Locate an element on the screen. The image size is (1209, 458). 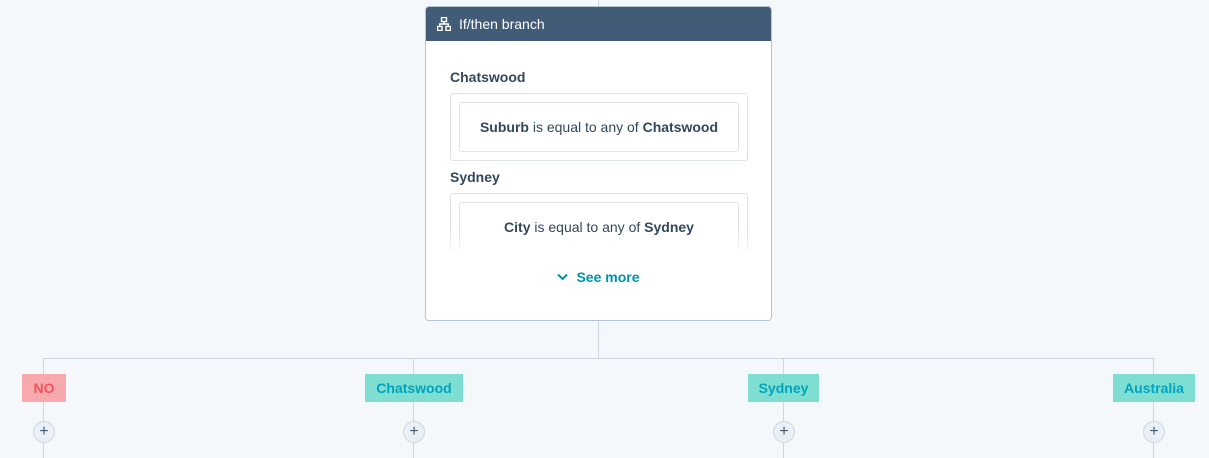
condition-property: Suburb is located at coordinates (504, 127).